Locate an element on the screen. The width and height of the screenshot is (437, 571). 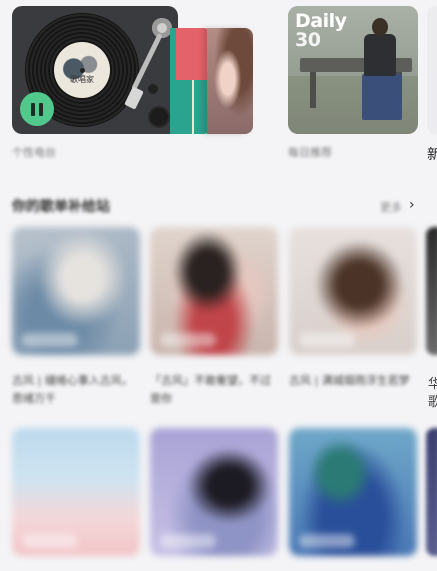
section-more-link: 更多 is located at coordinates (391, 207).